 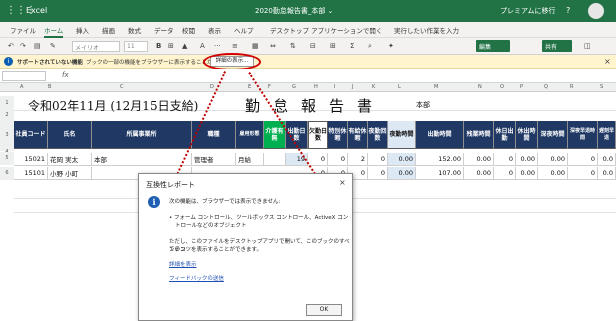 What do you see at coordinates (583, 135) in the screenshot?
I see `header-late-night-early: 深夜早退時間` at bounding box center [583, 135].